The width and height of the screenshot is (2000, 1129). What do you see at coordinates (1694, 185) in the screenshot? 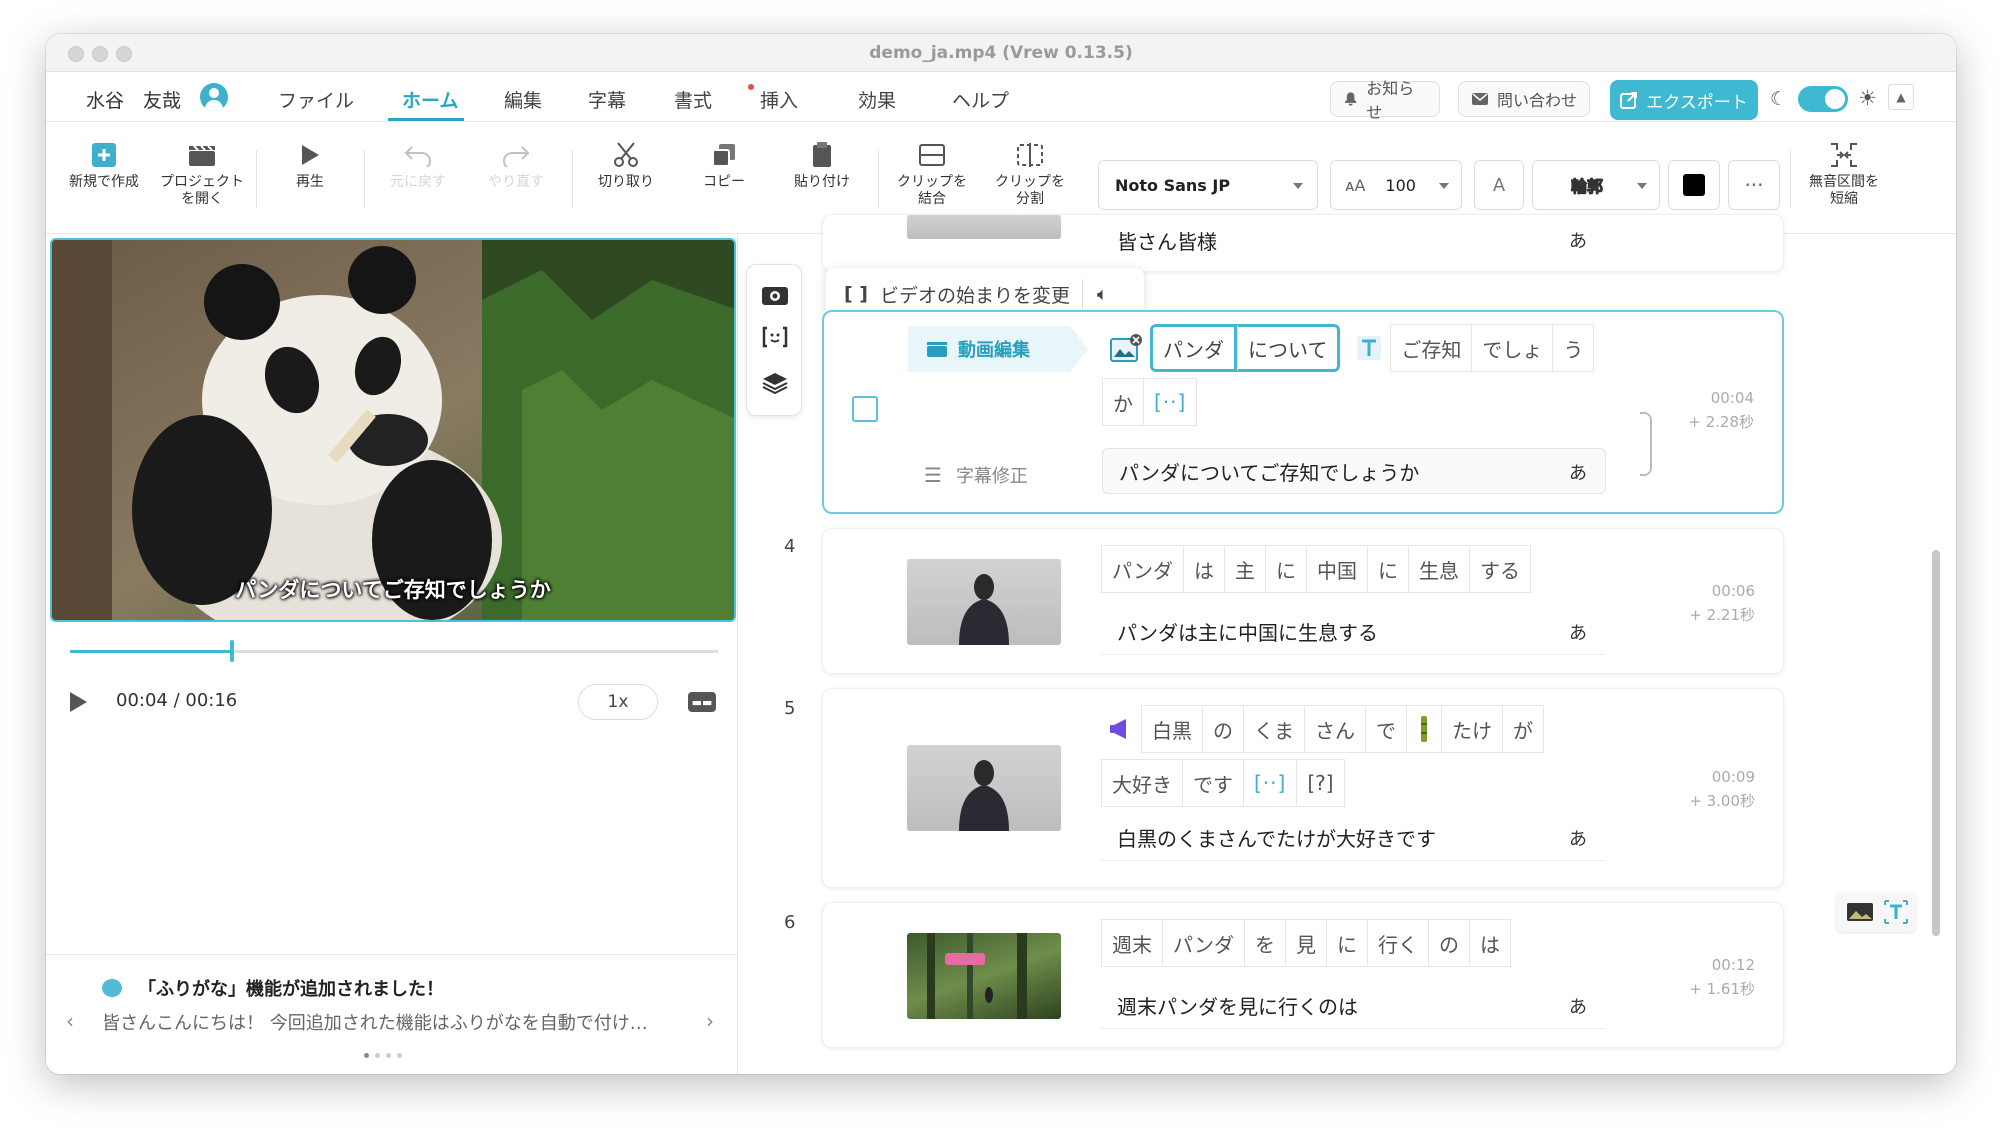
I see `outline-color-swatch` at bounding box center [1694, 185].